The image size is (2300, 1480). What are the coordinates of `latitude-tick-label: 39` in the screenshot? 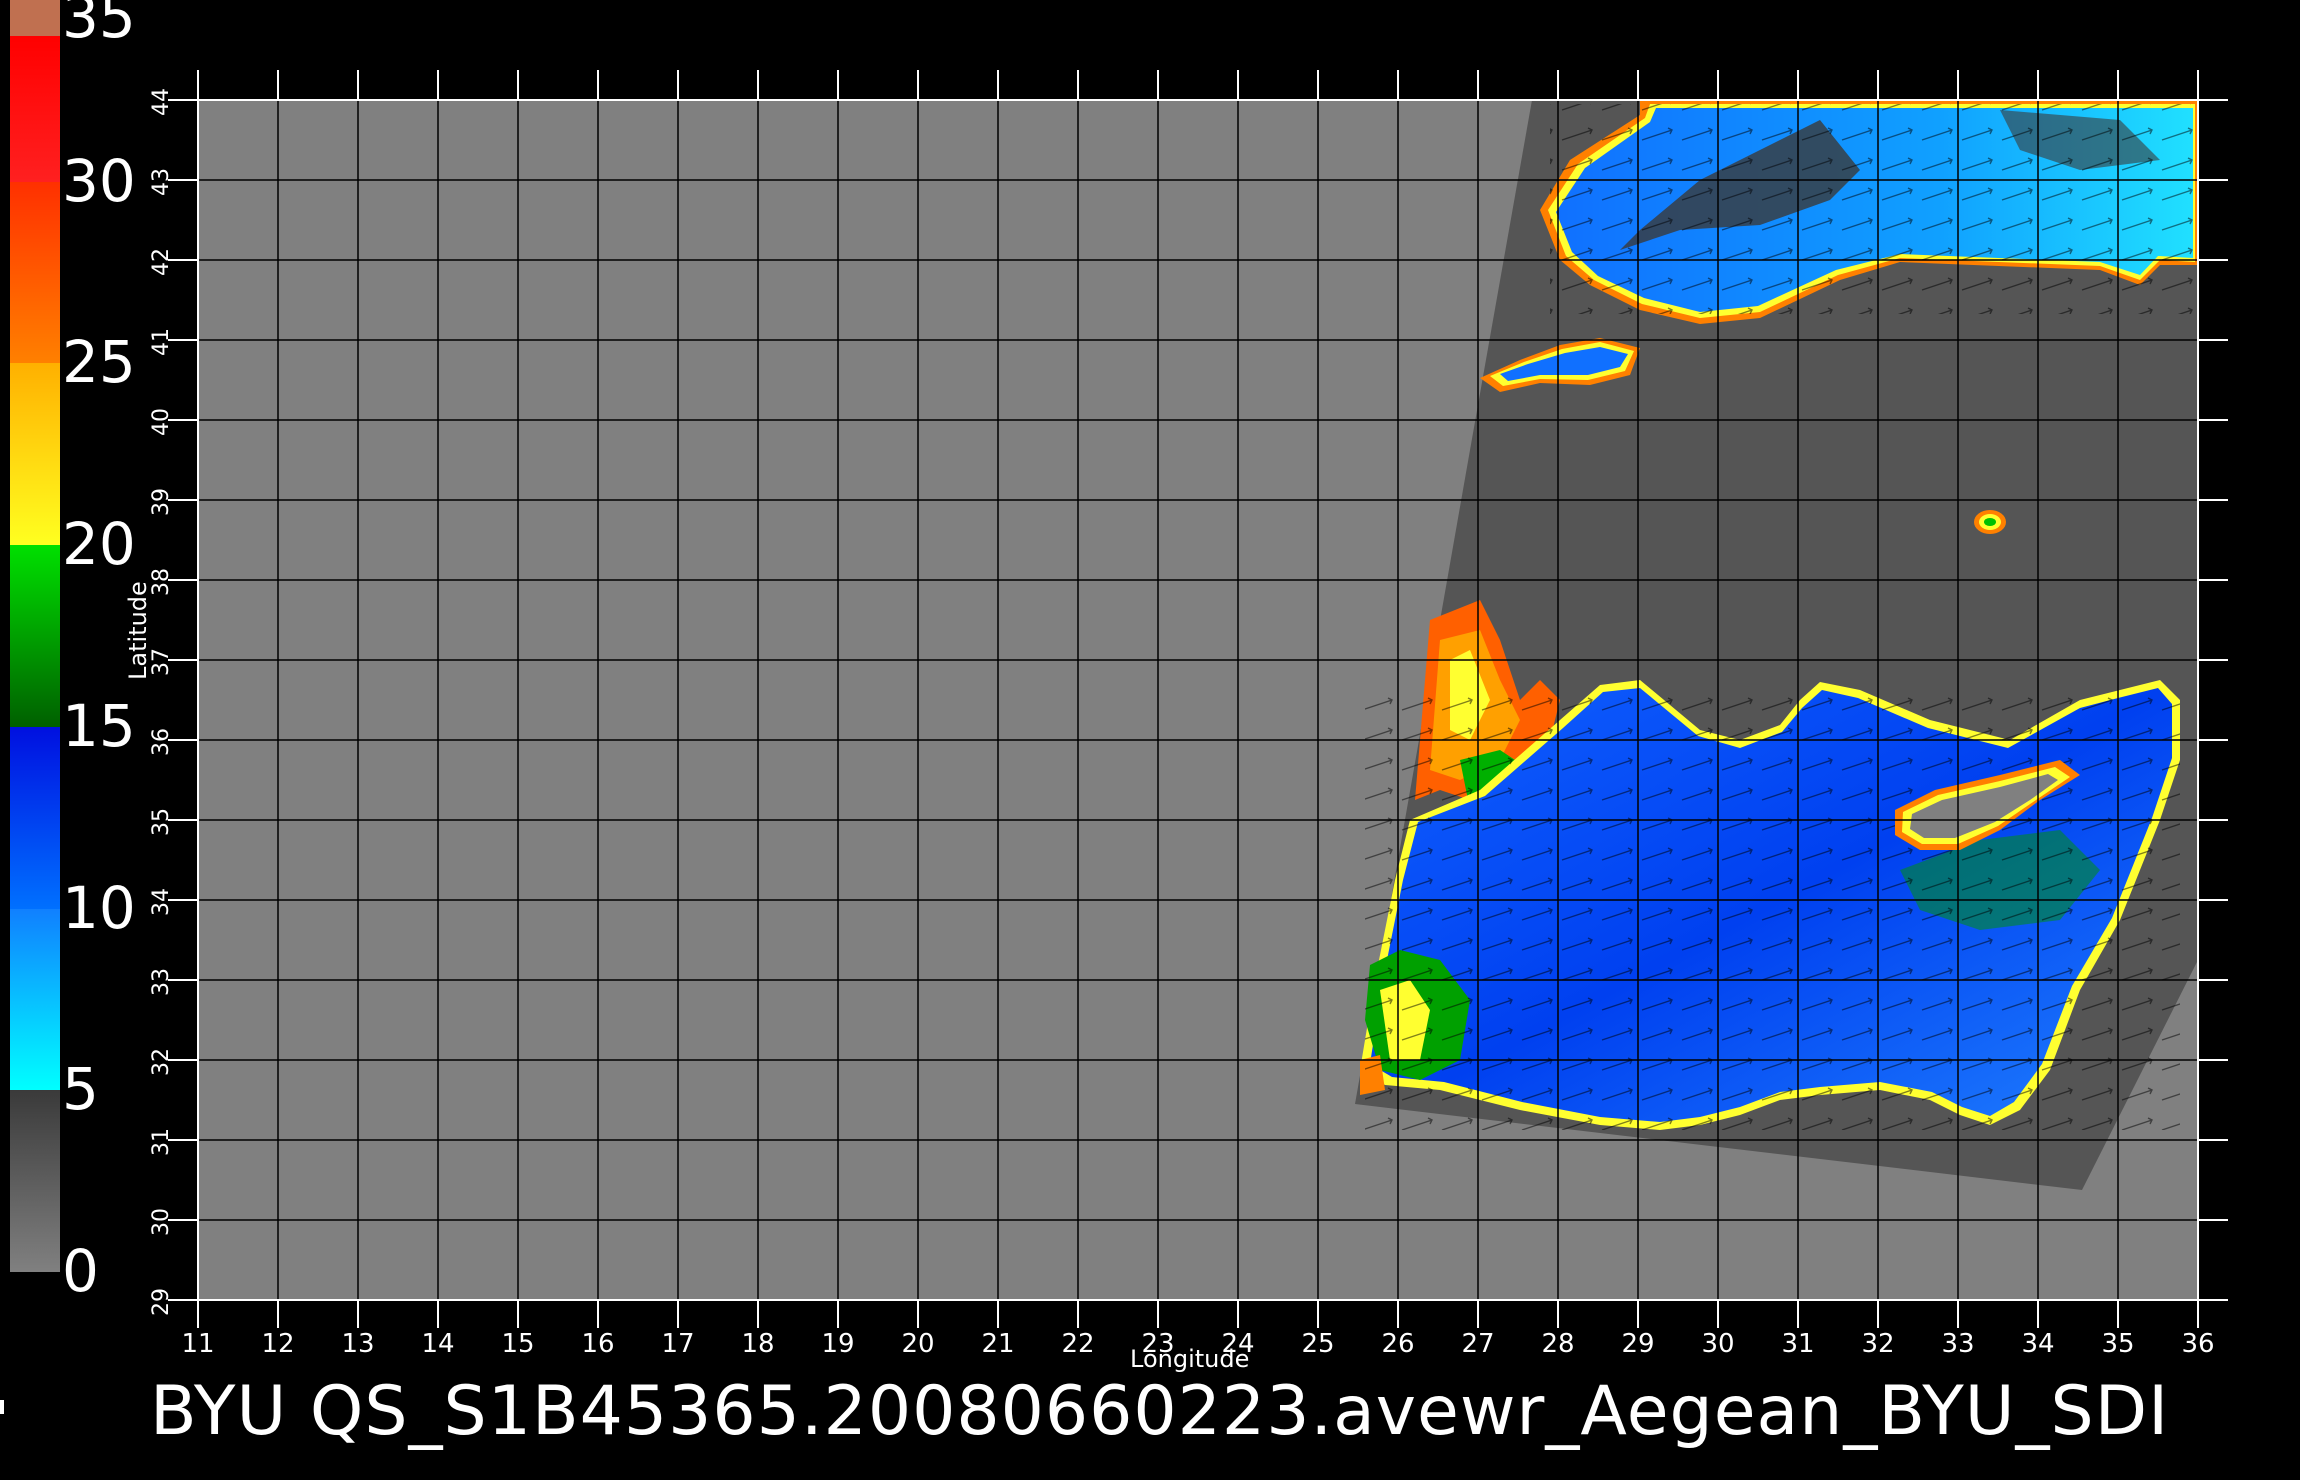 It's located at (161, 502).